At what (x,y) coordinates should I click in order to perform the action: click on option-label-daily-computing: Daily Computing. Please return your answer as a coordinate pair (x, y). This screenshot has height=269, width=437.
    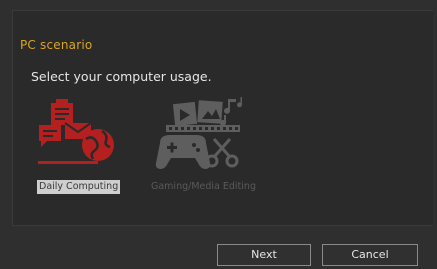
    Looking at the image, I should click on (79, 187).